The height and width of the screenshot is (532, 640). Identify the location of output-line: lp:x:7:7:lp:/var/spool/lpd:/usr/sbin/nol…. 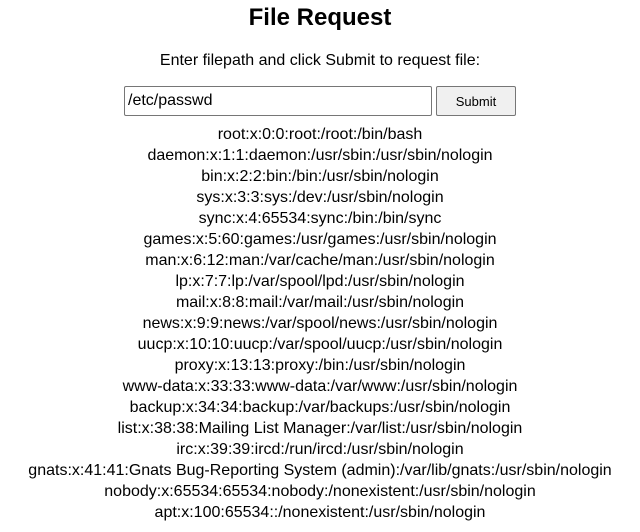
(320, 281).